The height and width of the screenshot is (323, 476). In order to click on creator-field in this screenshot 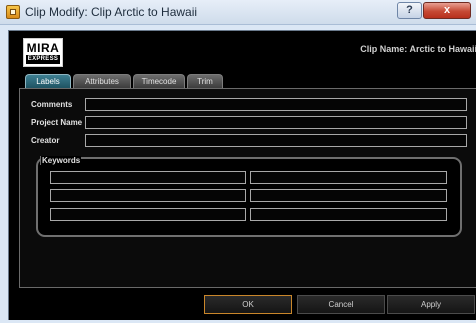, I will do `click(276, 140)`.